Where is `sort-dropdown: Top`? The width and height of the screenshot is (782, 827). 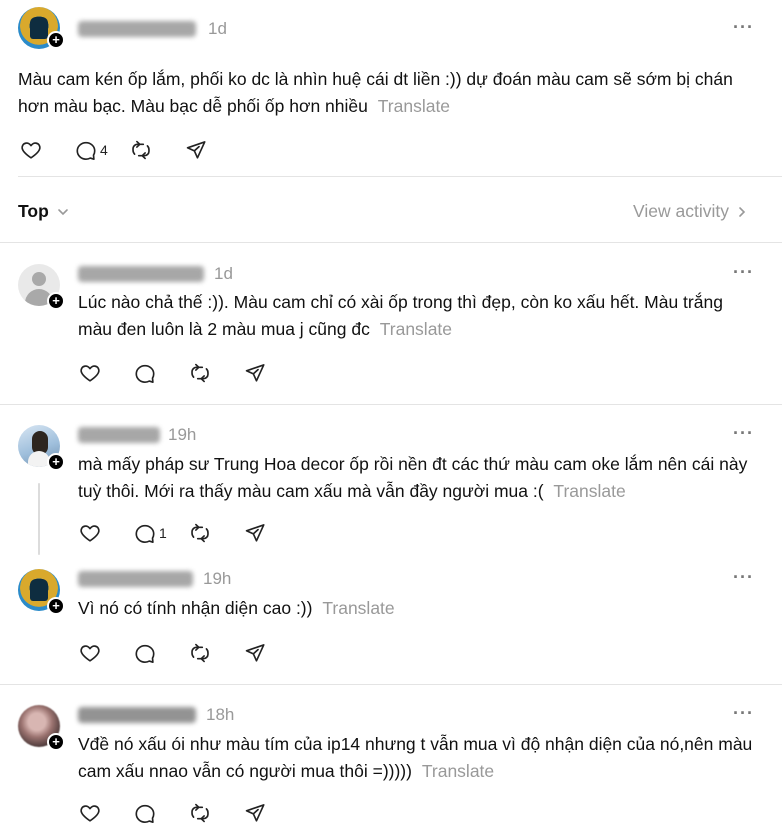
sort-dropdown: Top is located at coordinates (44, 211).